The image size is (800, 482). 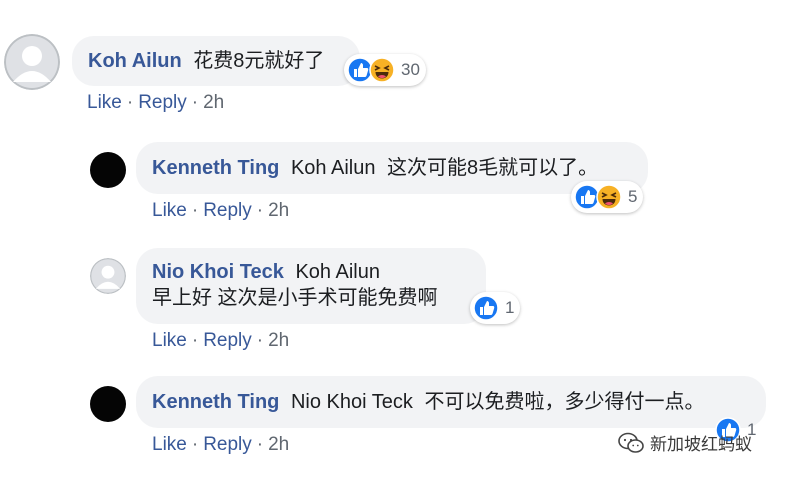 What do you see at coordinates (352, 402) in the screenshot?
I see `mention-tag: Nio Khoi Teck` at bounding box center [352, 402].